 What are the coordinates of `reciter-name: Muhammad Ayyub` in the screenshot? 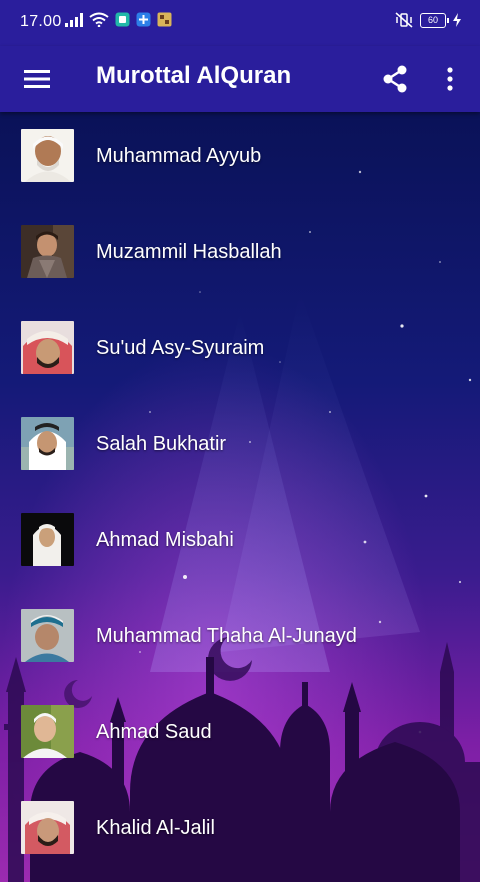 It's located at (179, 156).